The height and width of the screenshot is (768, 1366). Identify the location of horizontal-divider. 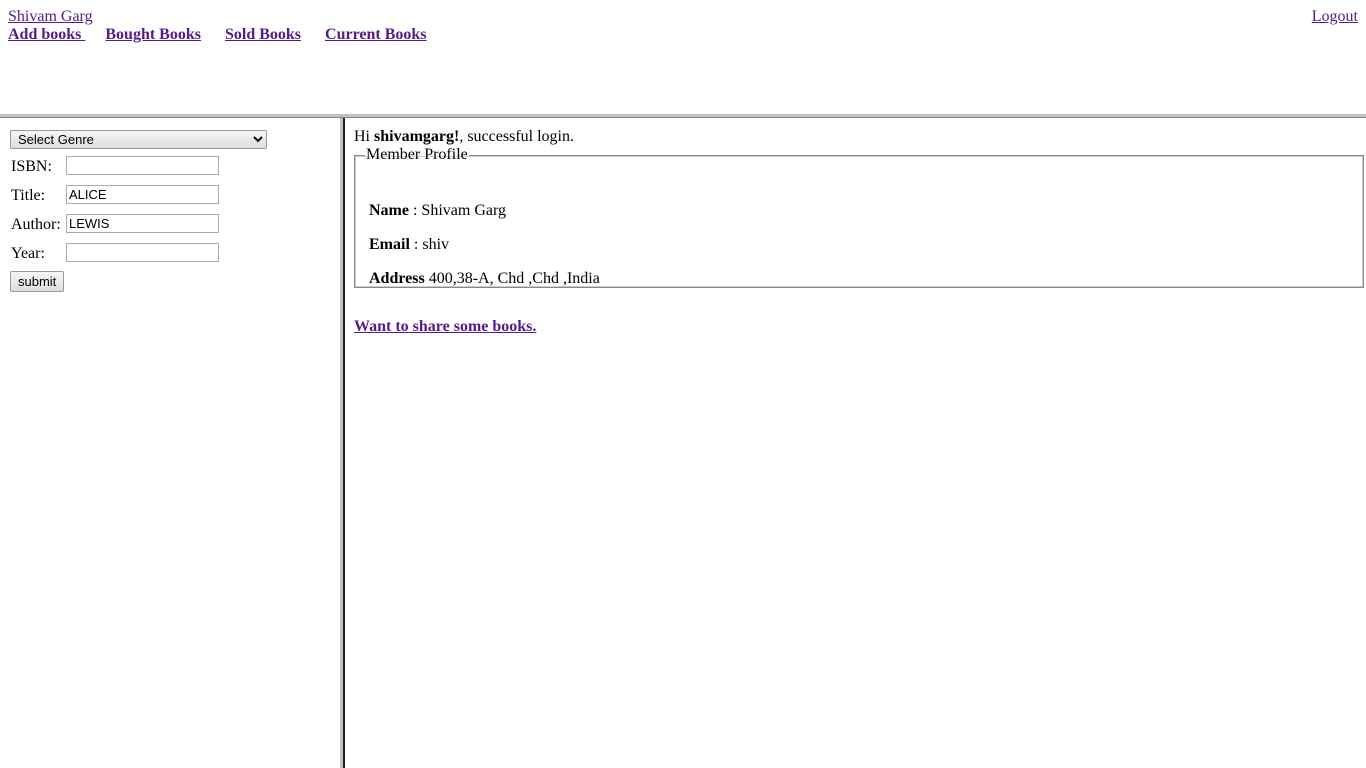
(683, 116).